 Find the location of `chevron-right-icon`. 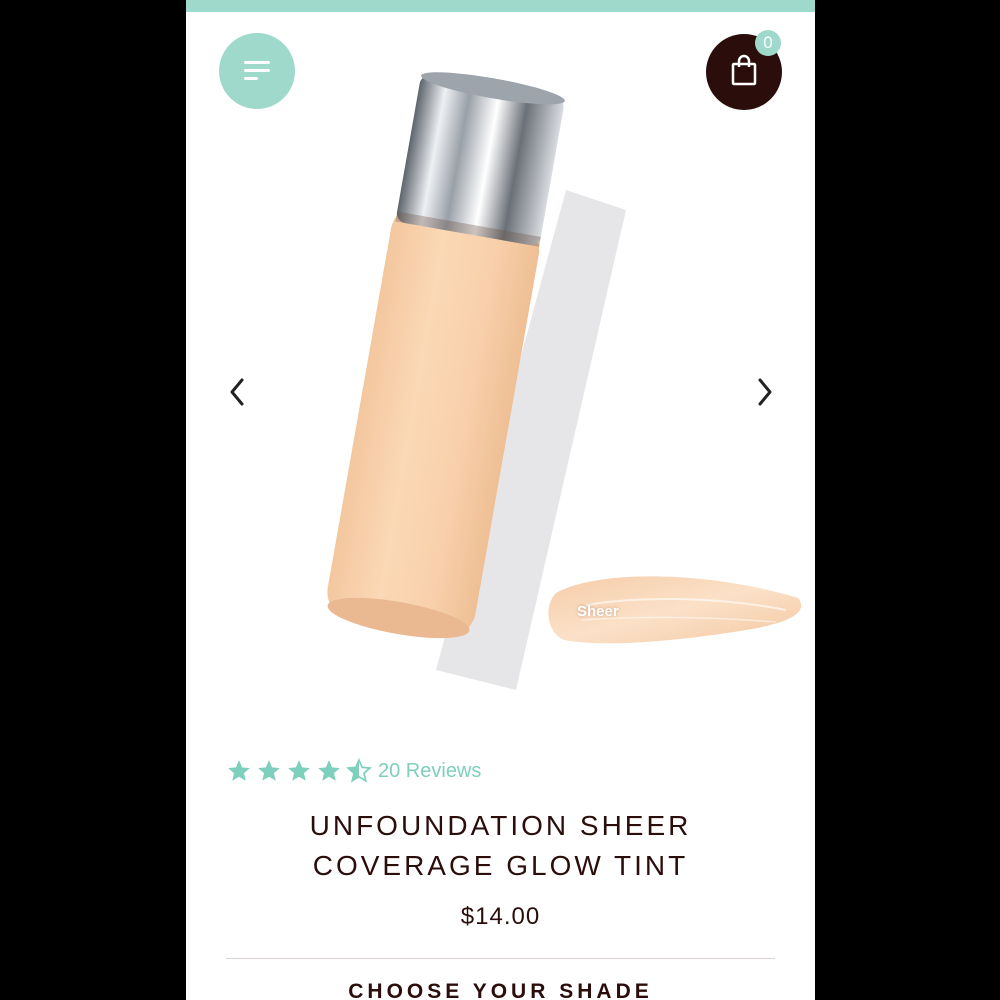

chevron-right-icon is located at coordinates (765, 392).